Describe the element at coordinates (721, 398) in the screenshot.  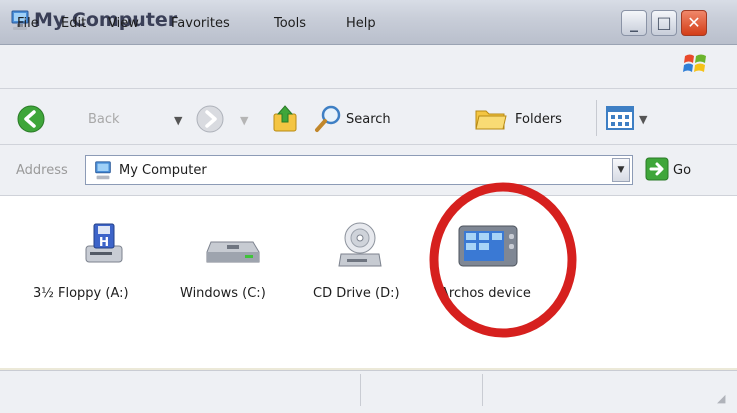
I see `resize-grip-icon: ◢` at that location.